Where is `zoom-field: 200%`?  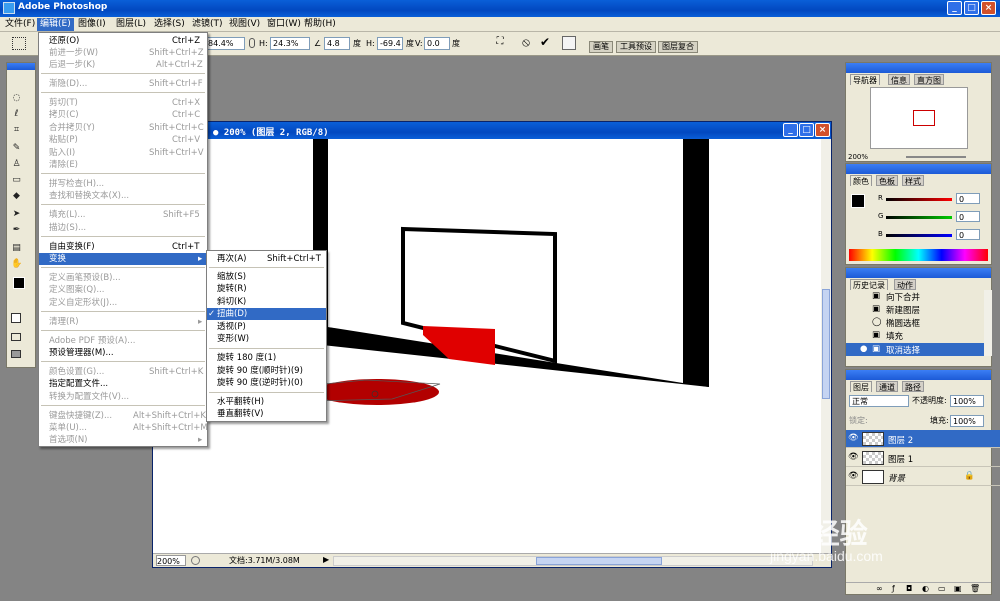
zoom-field: 200% is located at coordinates (171, 560).